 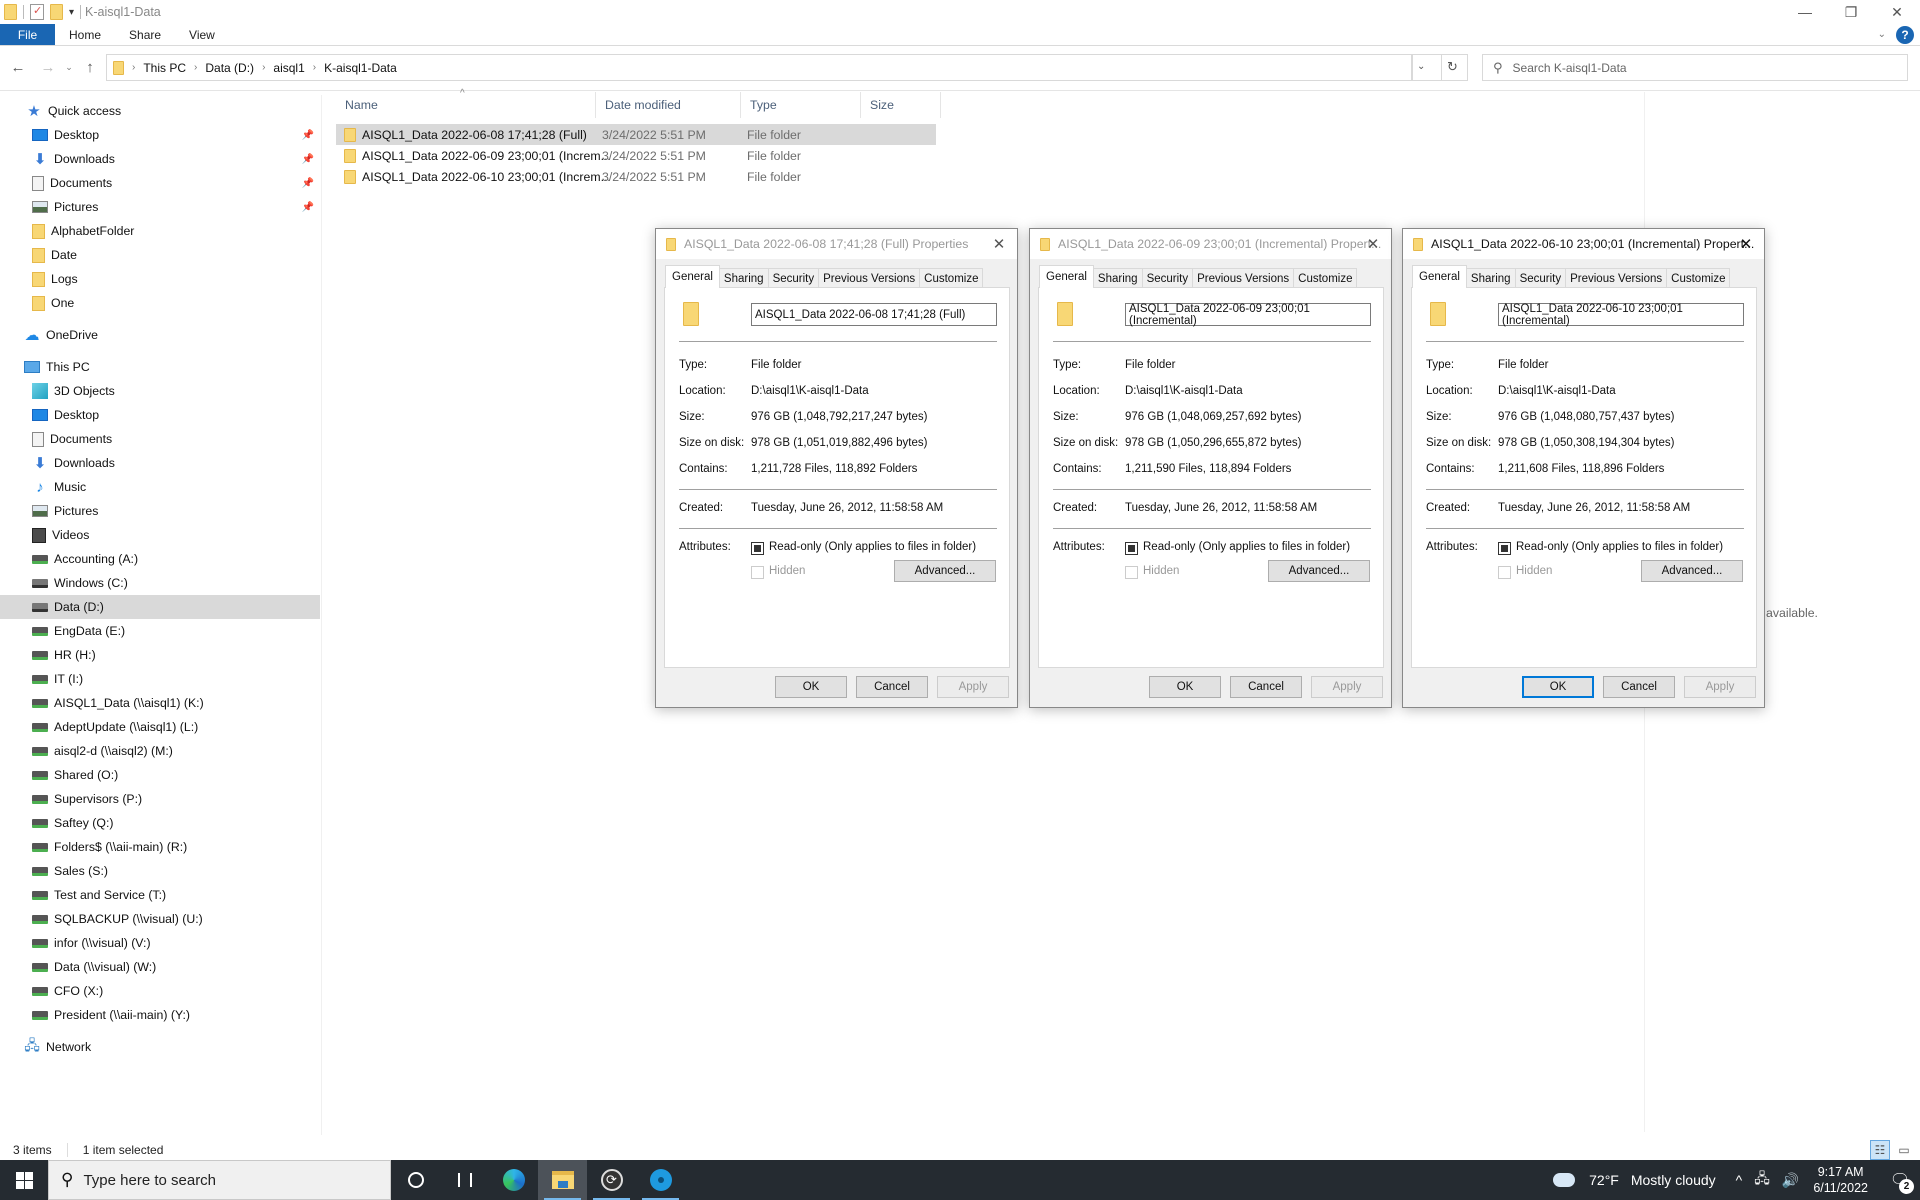 What do you see at coordinates (1762, 1180) in the screenshot?
I see `network-icon: 🖧` at bounding box center [1762, 1180].